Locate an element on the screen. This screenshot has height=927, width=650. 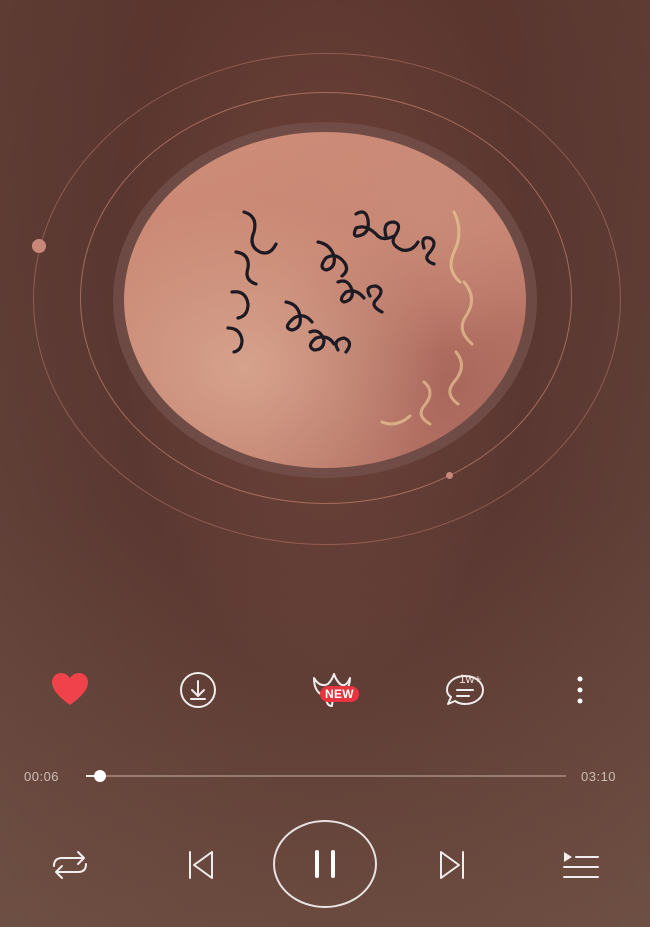
download-button is located at coordinates (198, 690).